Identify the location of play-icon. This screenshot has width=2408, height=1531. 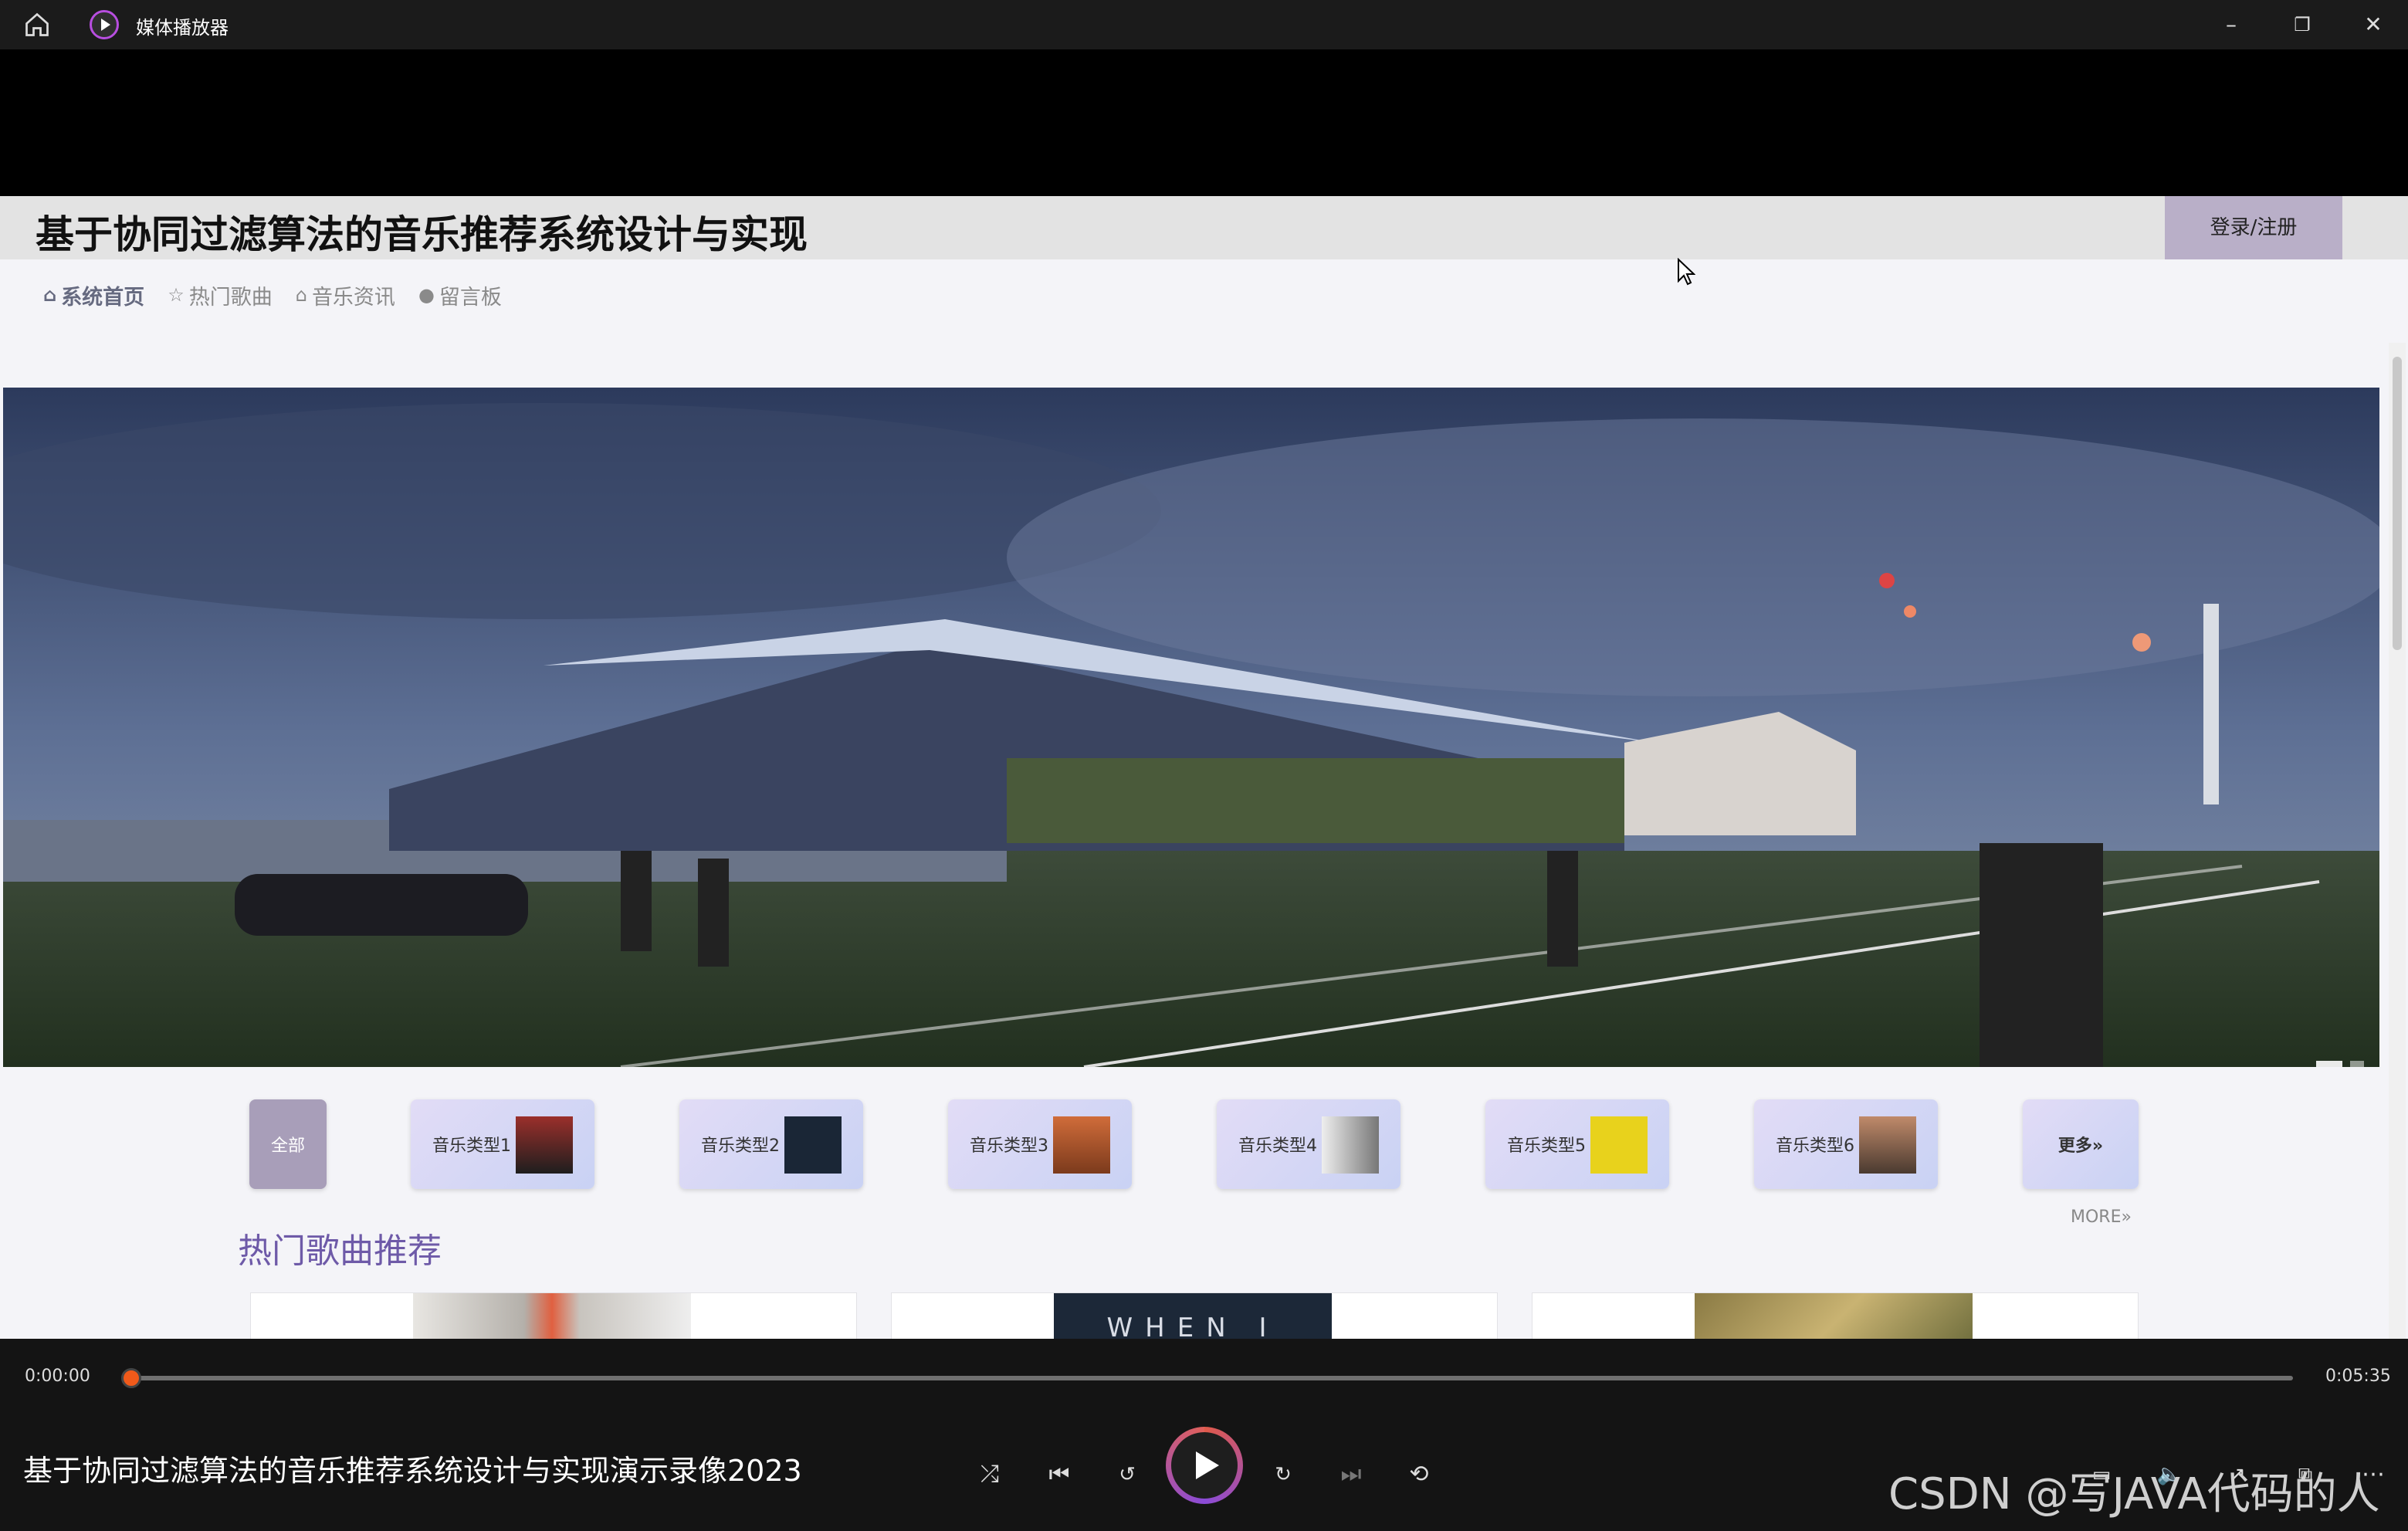
(1204, 1465).